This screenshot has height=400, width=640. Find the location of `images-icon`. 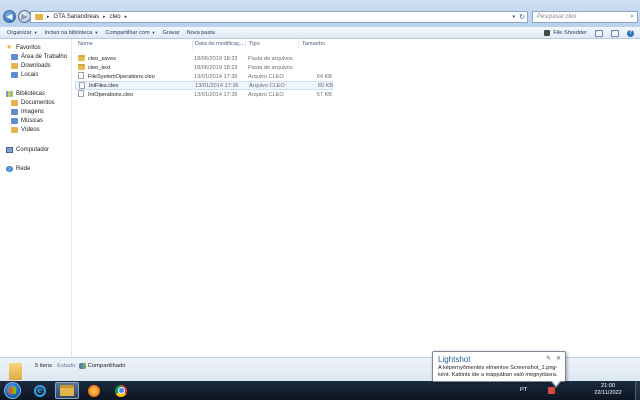

images-icon is located at coordinates (14, 111).